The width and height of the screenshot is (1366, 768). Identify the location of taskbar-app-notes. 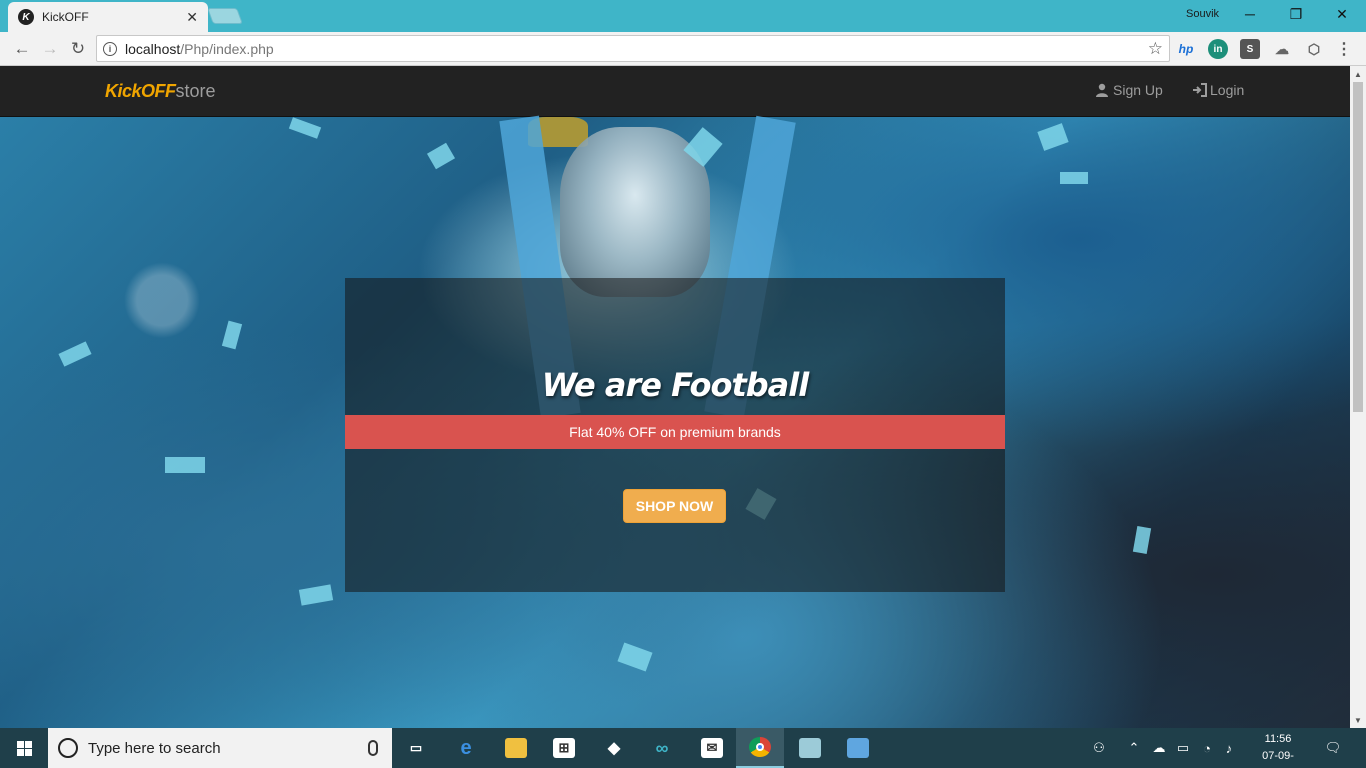
(810, 748).